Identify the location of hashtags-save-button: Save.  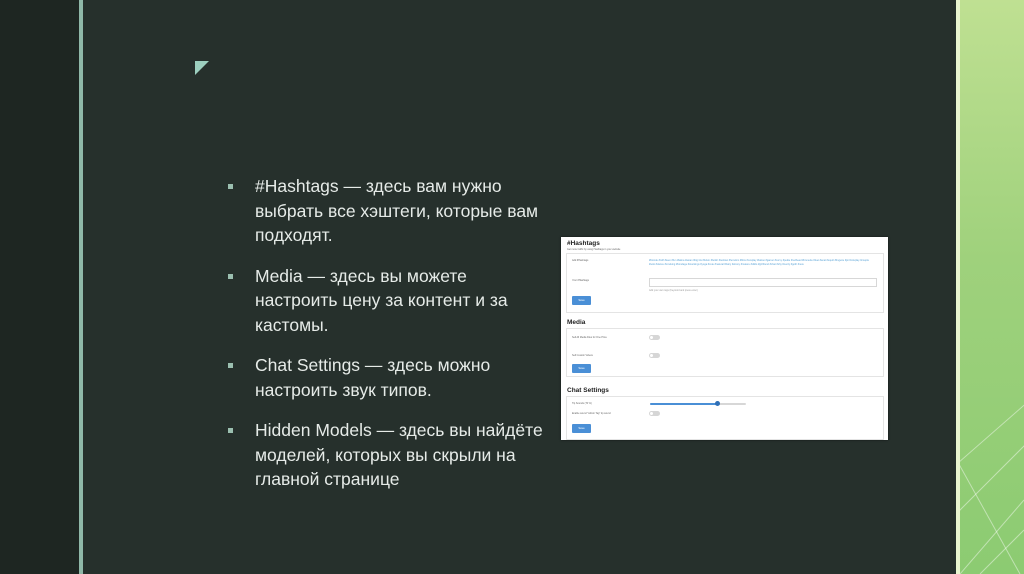
(581, 300).